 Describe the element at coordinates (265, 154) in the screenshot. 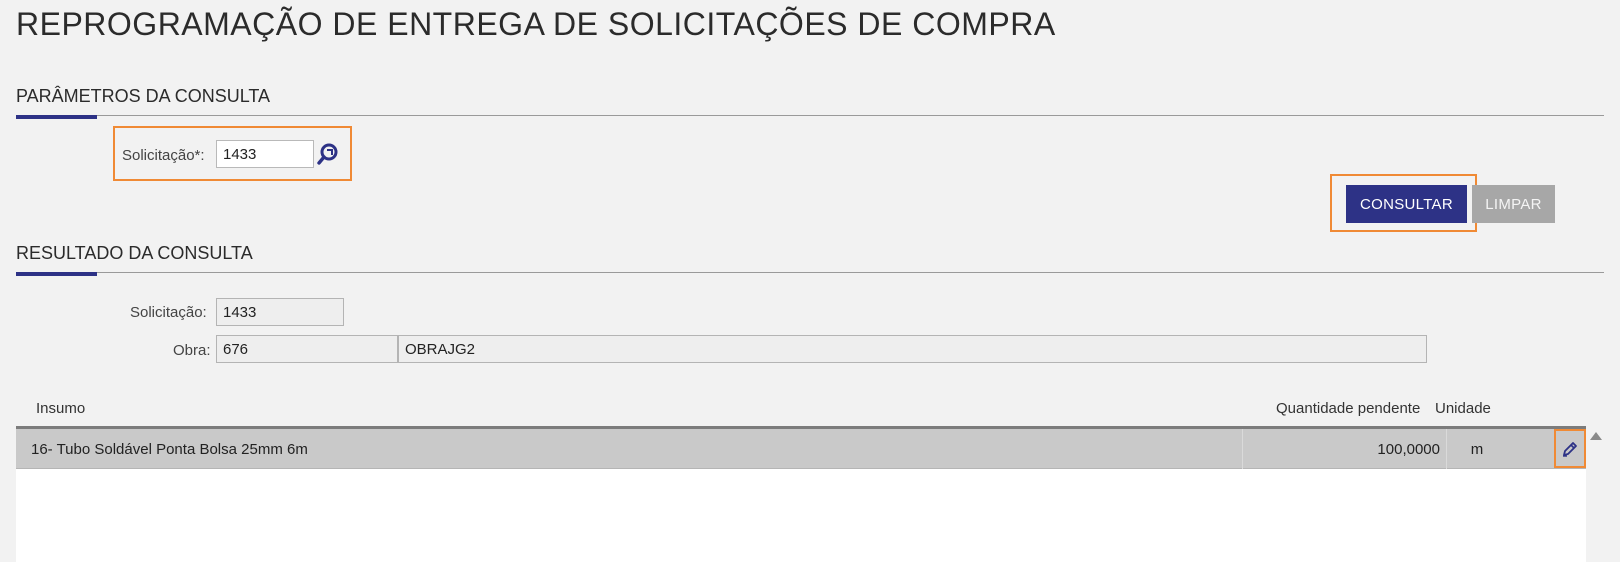

I see `solicitacao-input` at that location.